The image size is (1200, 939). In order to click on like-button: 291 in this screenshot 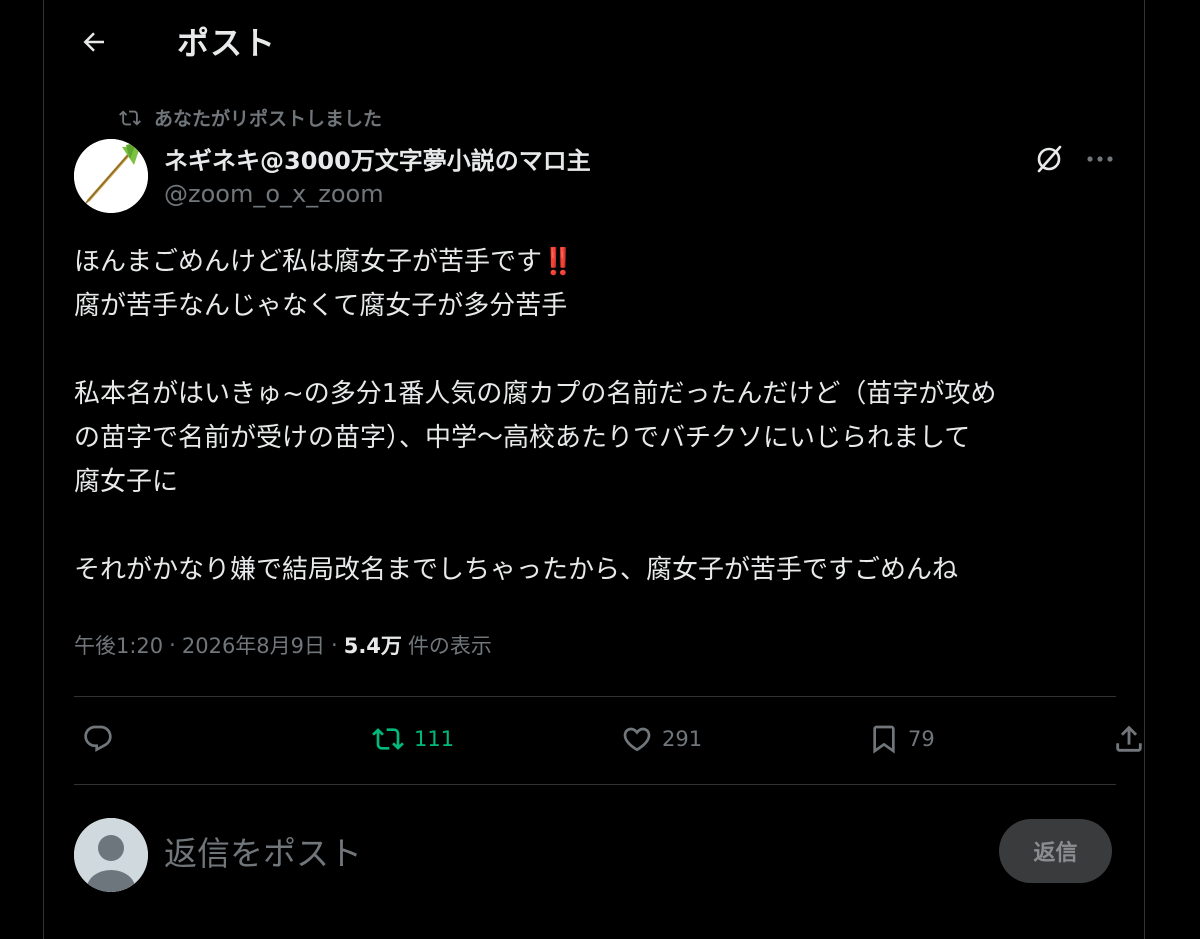, I will do `click(661, 739)`.